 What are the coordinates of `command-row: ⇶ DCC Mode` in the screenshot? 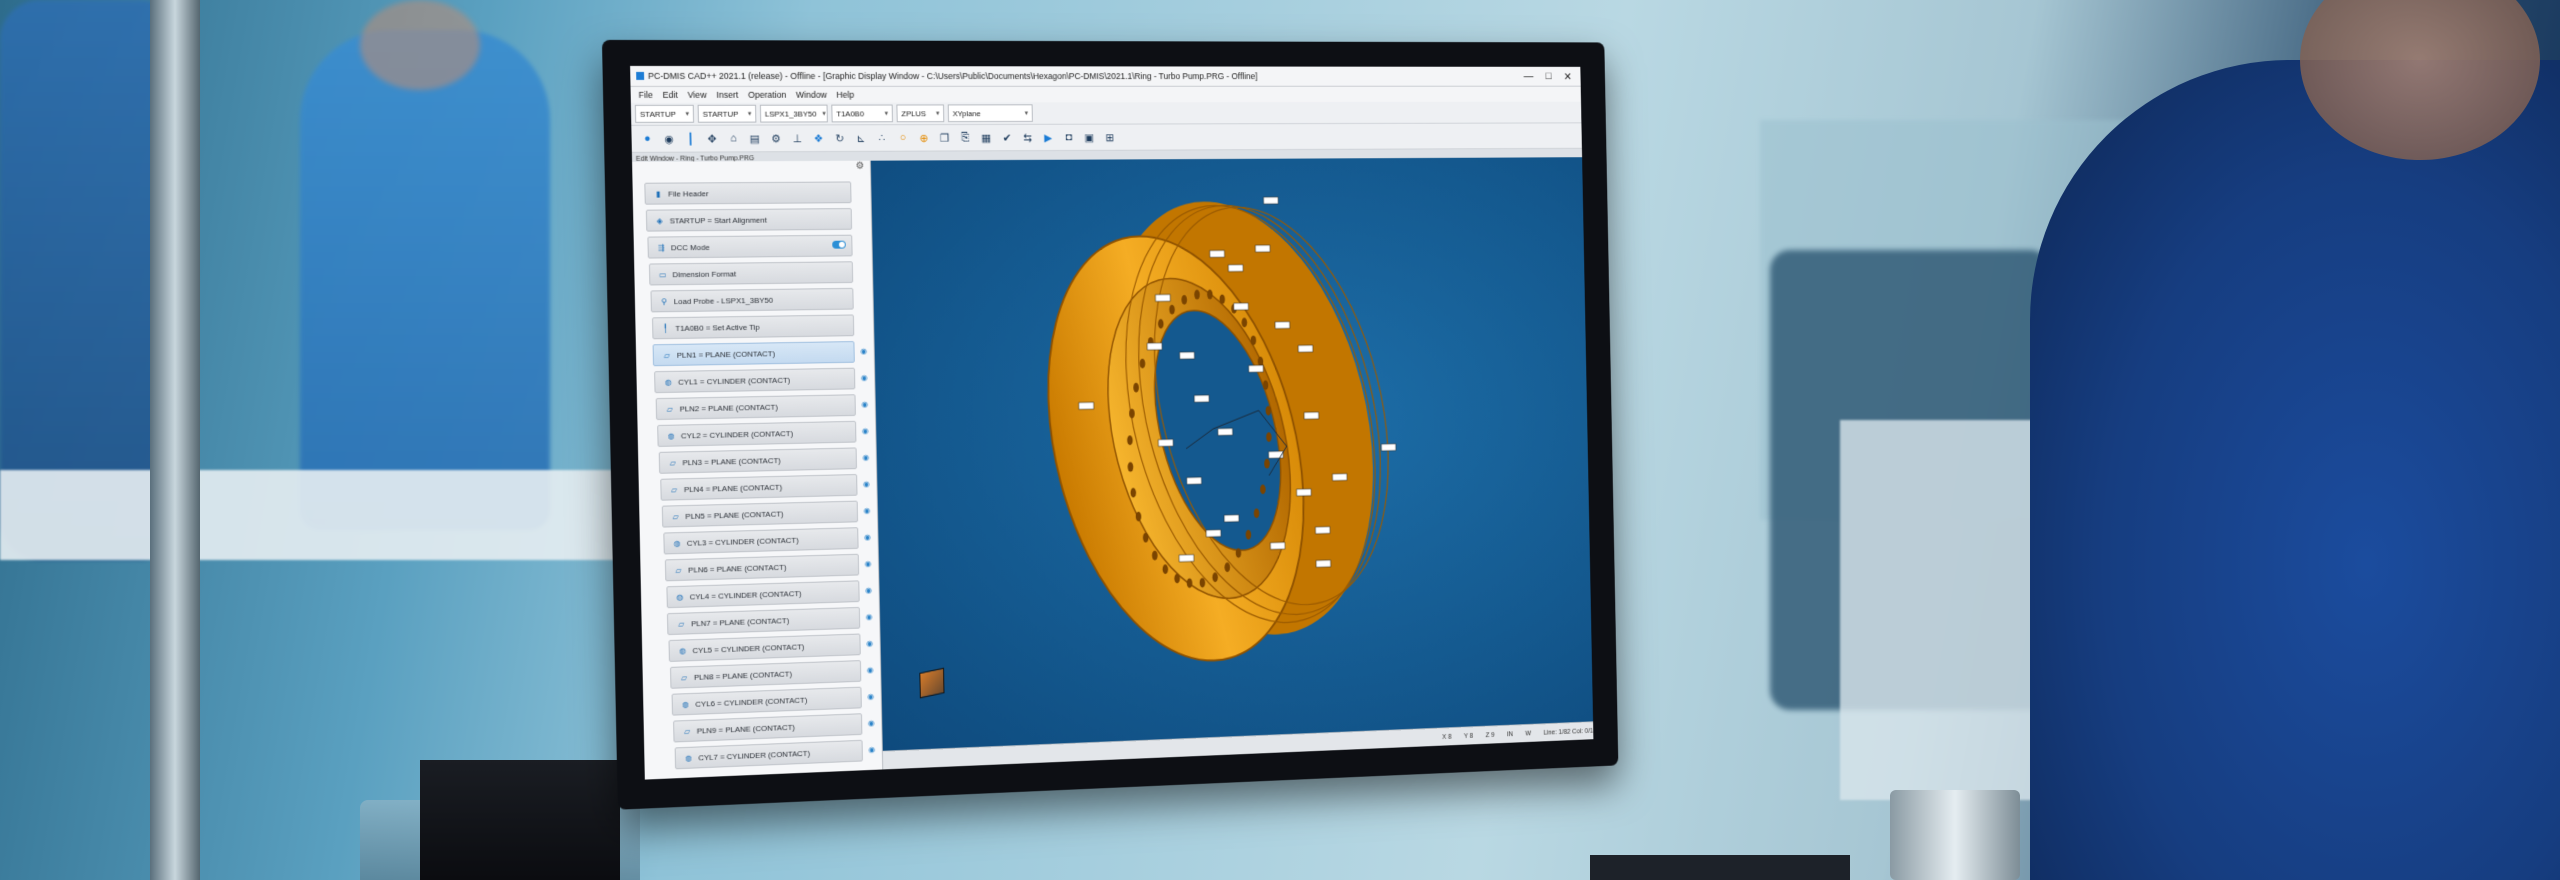 It's located at (750, 246).